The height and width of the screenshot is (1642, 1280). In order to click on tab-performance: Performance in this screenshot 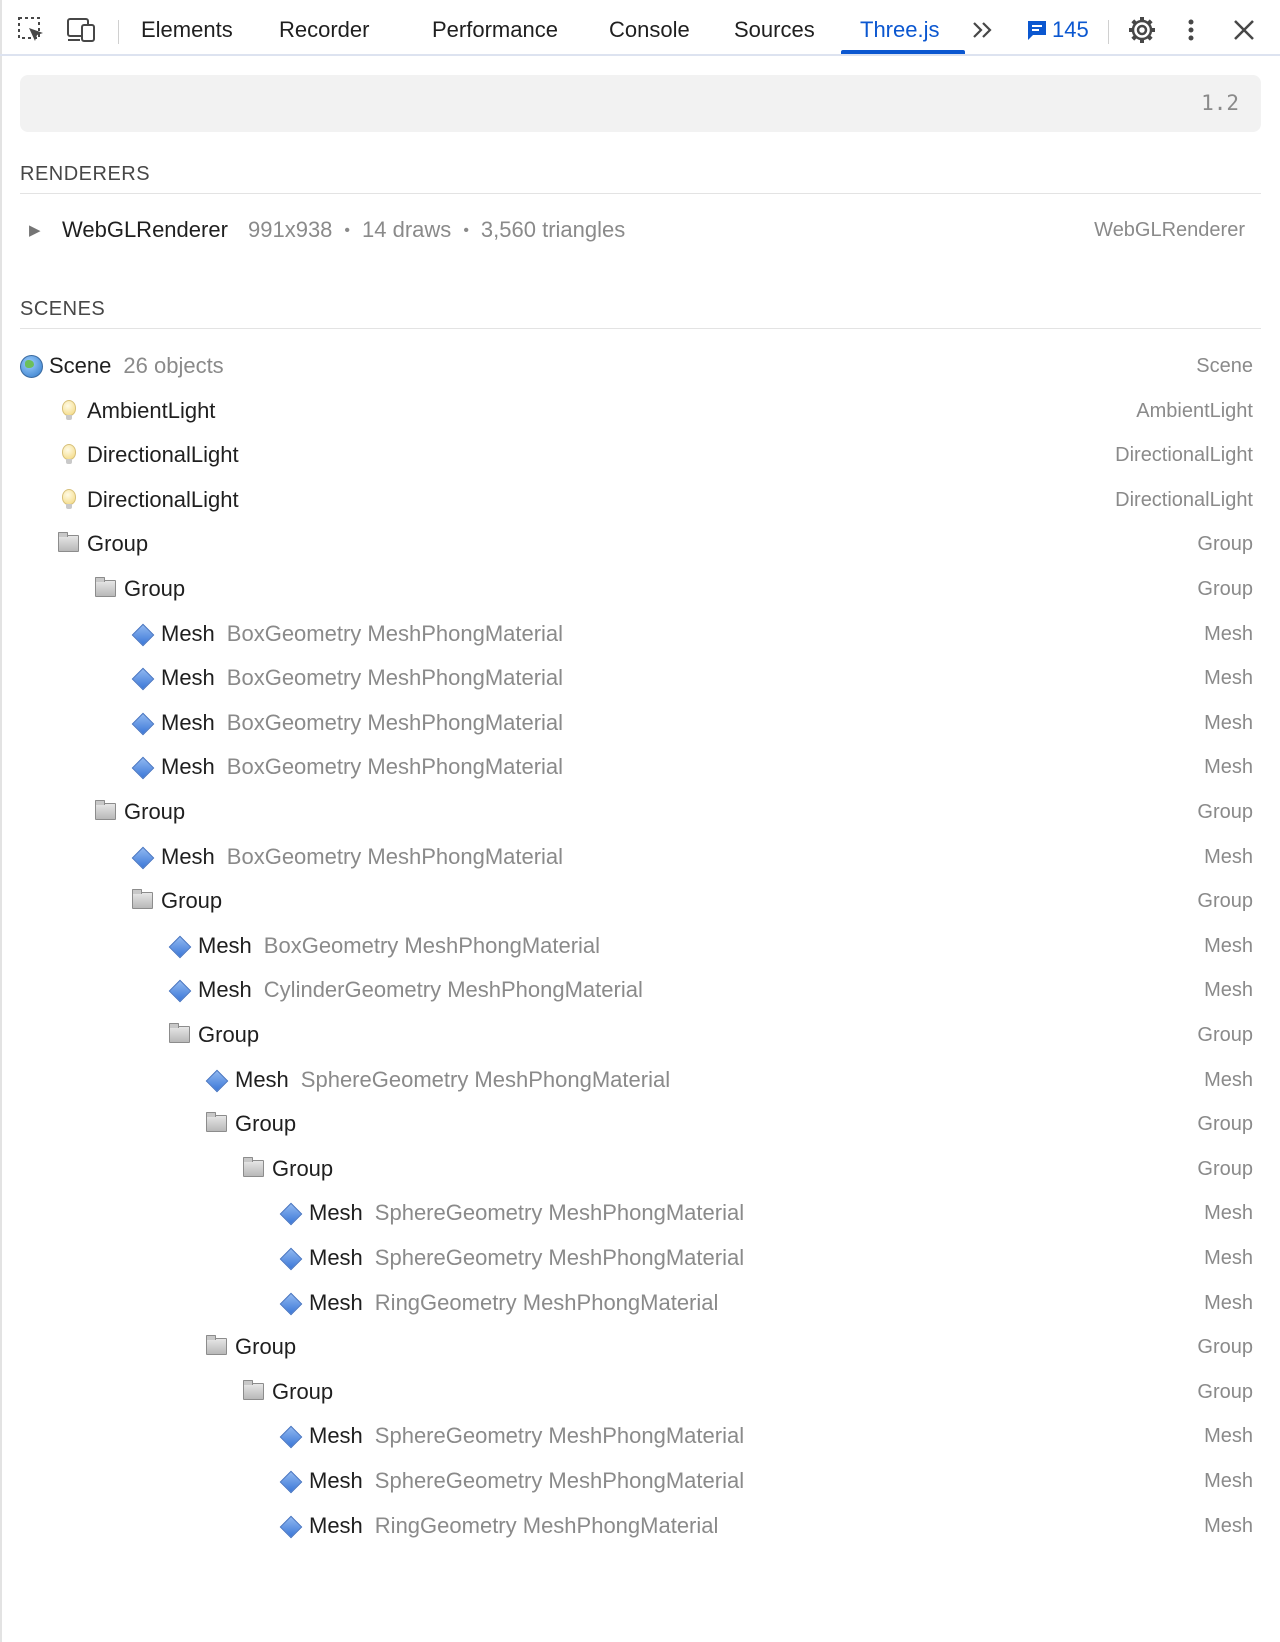, I will do `click(495, 30)`.